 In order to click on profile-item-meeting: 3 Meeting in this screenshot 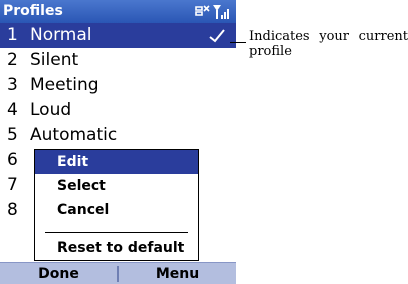, I will do `click(118, 85)`.